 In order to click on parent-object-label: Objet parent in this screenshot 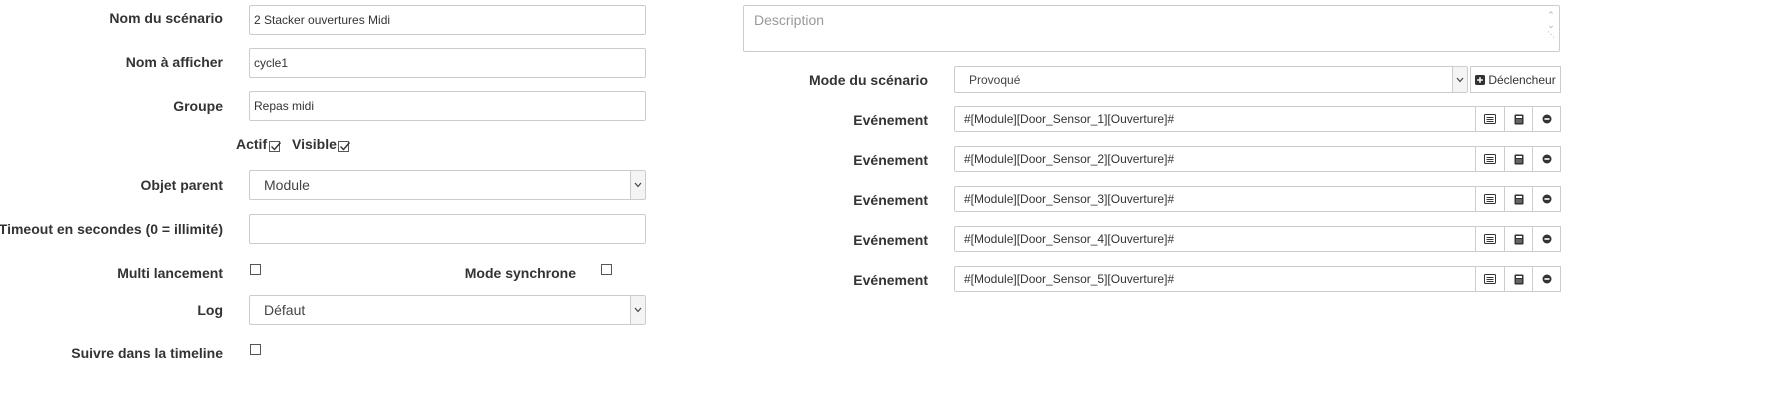, I will do `click(181, 185)`.